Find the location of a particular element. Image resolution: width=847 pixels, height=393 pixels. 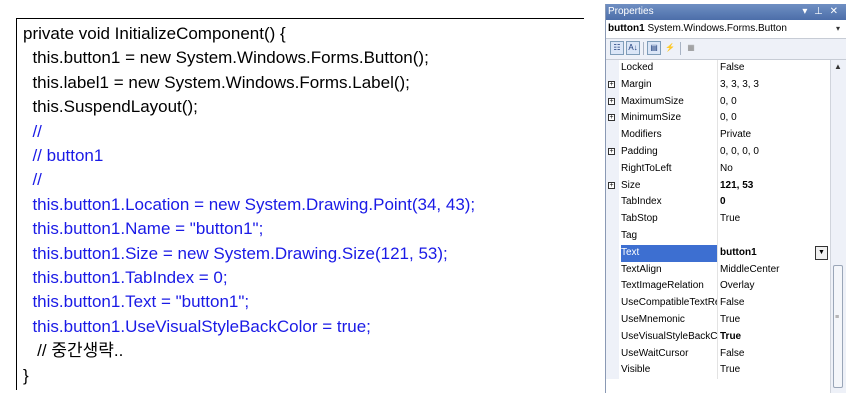

property-name: Size is located at coordinates (669, 186).